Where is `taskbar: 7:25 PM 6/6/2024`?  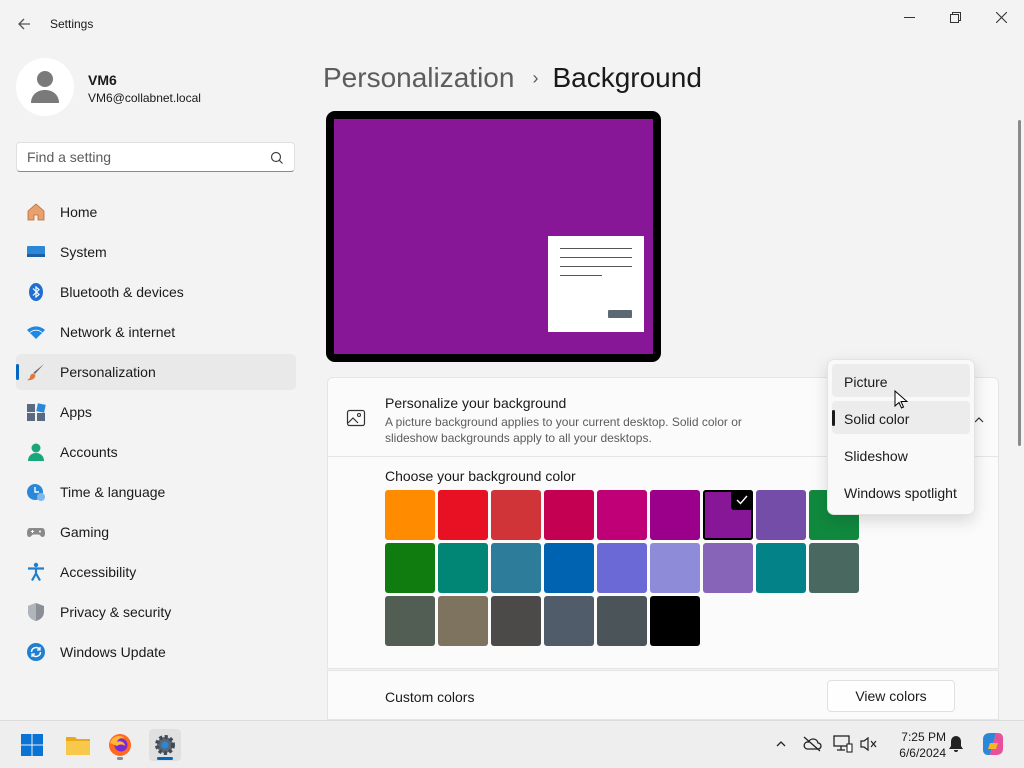
taskbar: 7:25 PM 6/6/2024 is located at coordinates (512, 744).